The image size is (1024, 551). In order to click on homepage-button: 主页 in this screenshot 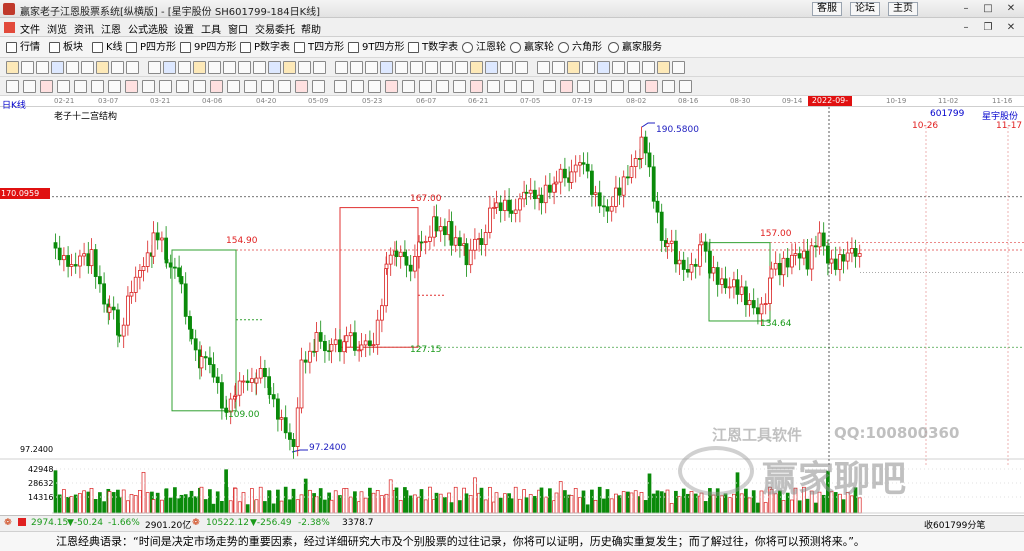, I will do `click(903, 9)`.